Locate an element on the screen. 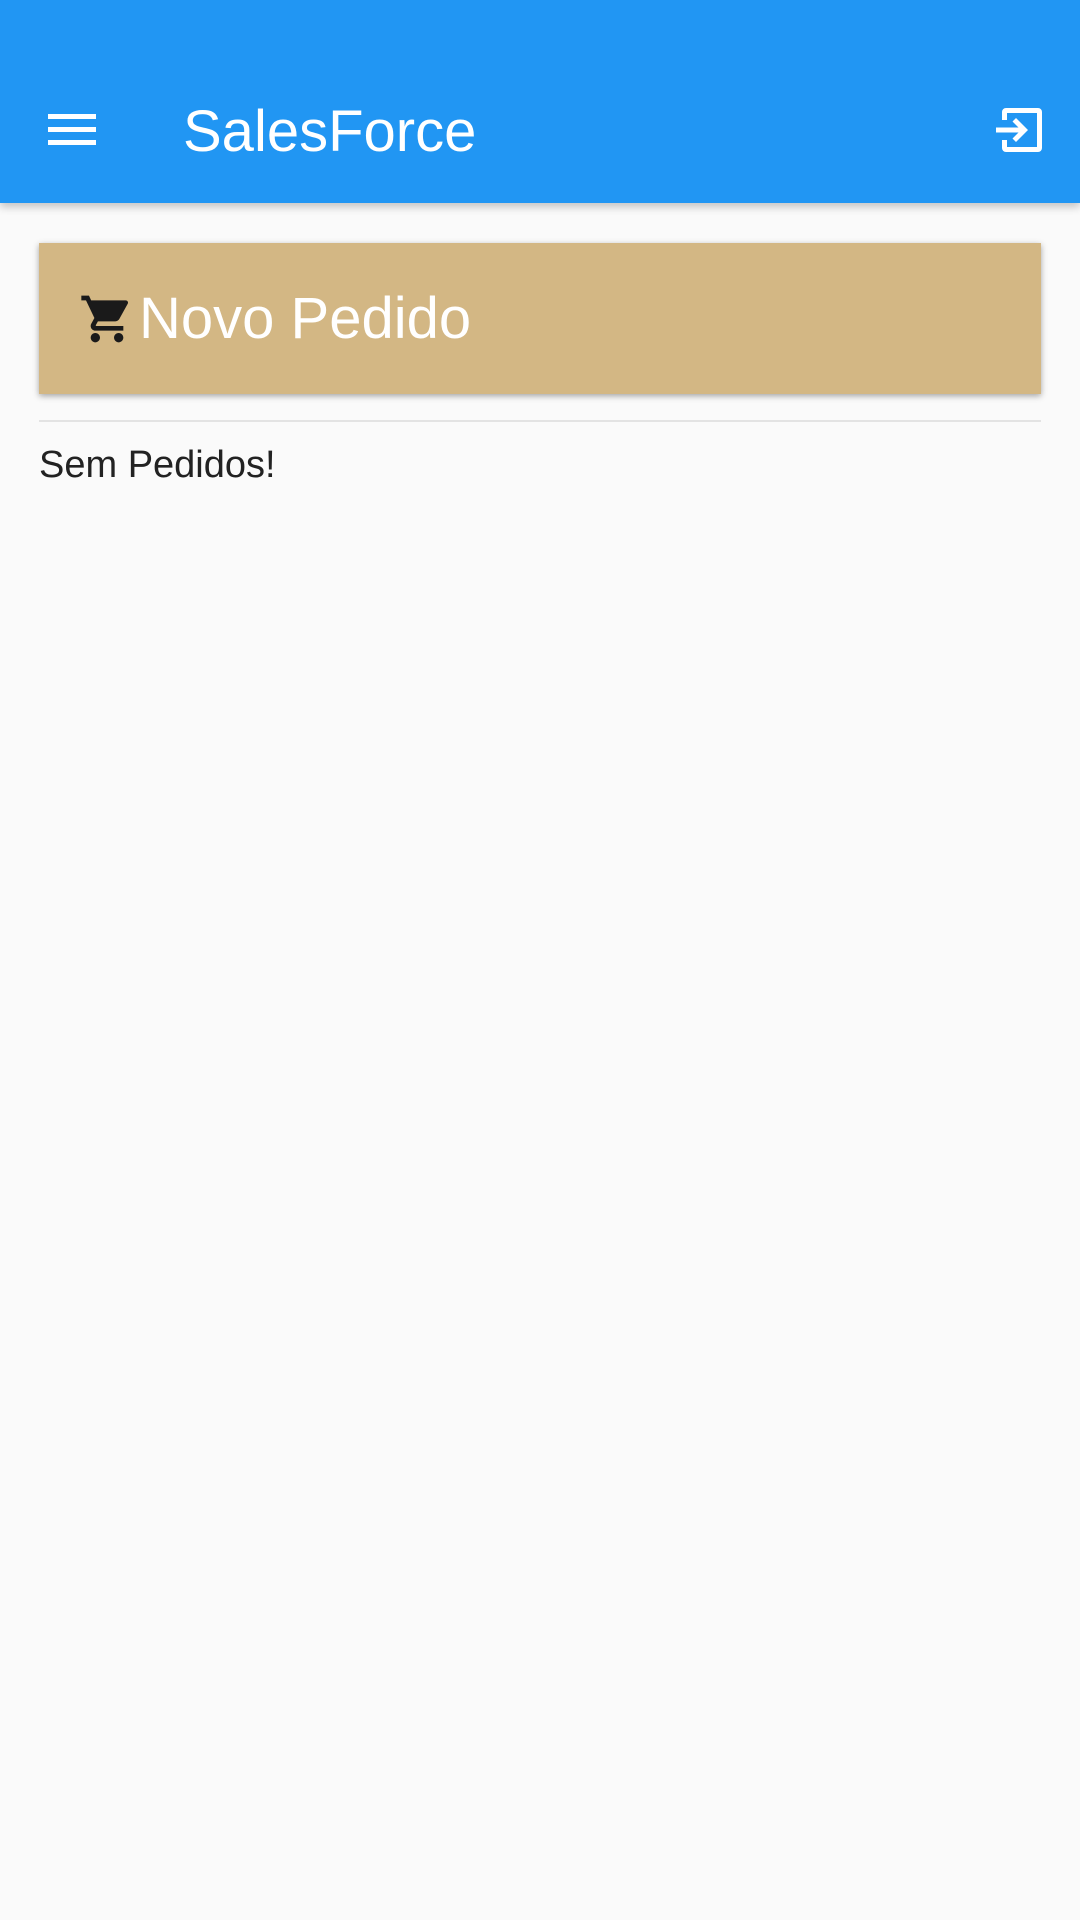 The width and height of the screenshot is (1080, 1920). menu-button is located at coordinates (72, 132).